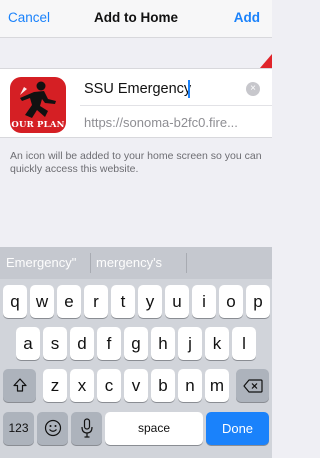 Image resolution: width=320 pixels, height=458 pixels. I want to click on key-d: d, so click(82, 343).